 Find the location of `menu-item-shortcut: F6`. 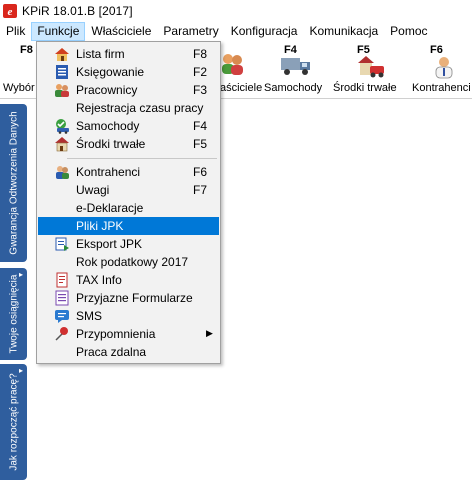

menu-item-shortcut: F6 is located at coordinates (200, 172).